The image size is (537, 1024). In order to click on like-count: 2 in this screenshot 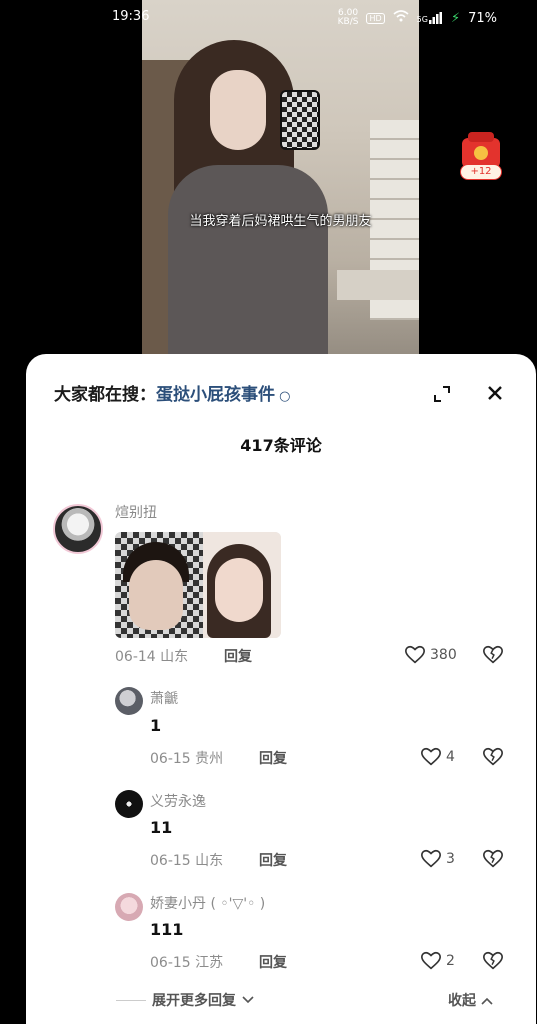, I will do `click(450, 961)`.